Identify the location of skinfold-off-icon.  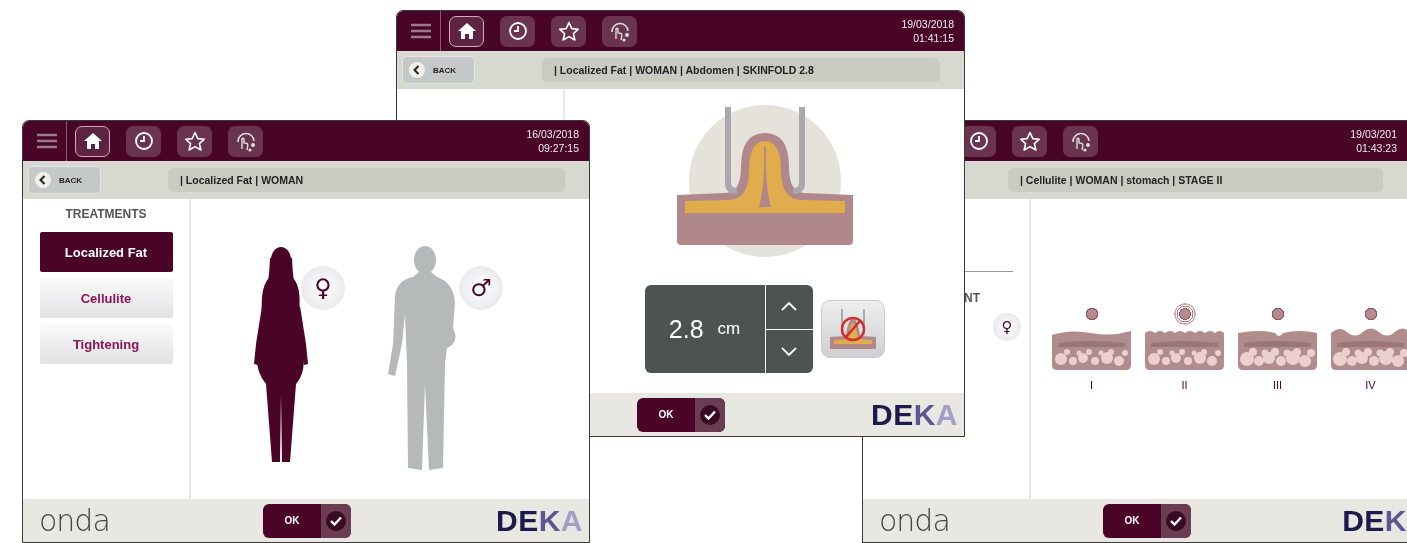
(852, 329).